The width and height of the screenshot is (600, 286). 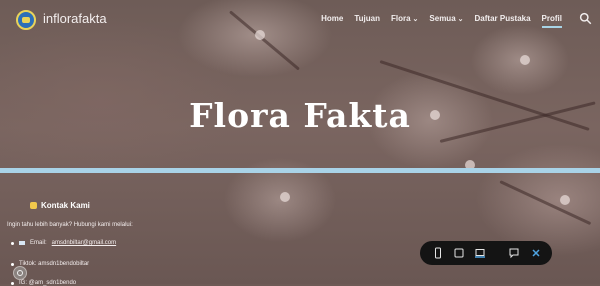 I want to click on contact-heading-row: Kontak Kami, so click(x=60, y=205).